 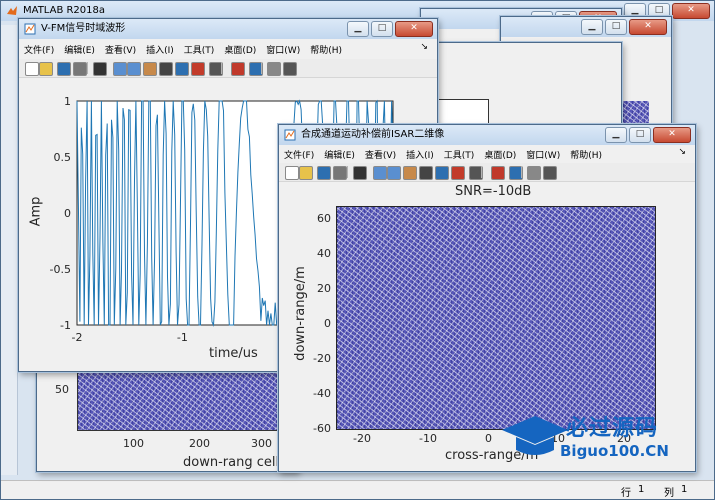 I want to click on fig2-ytick-label: 60, so click(x=324, y=218).